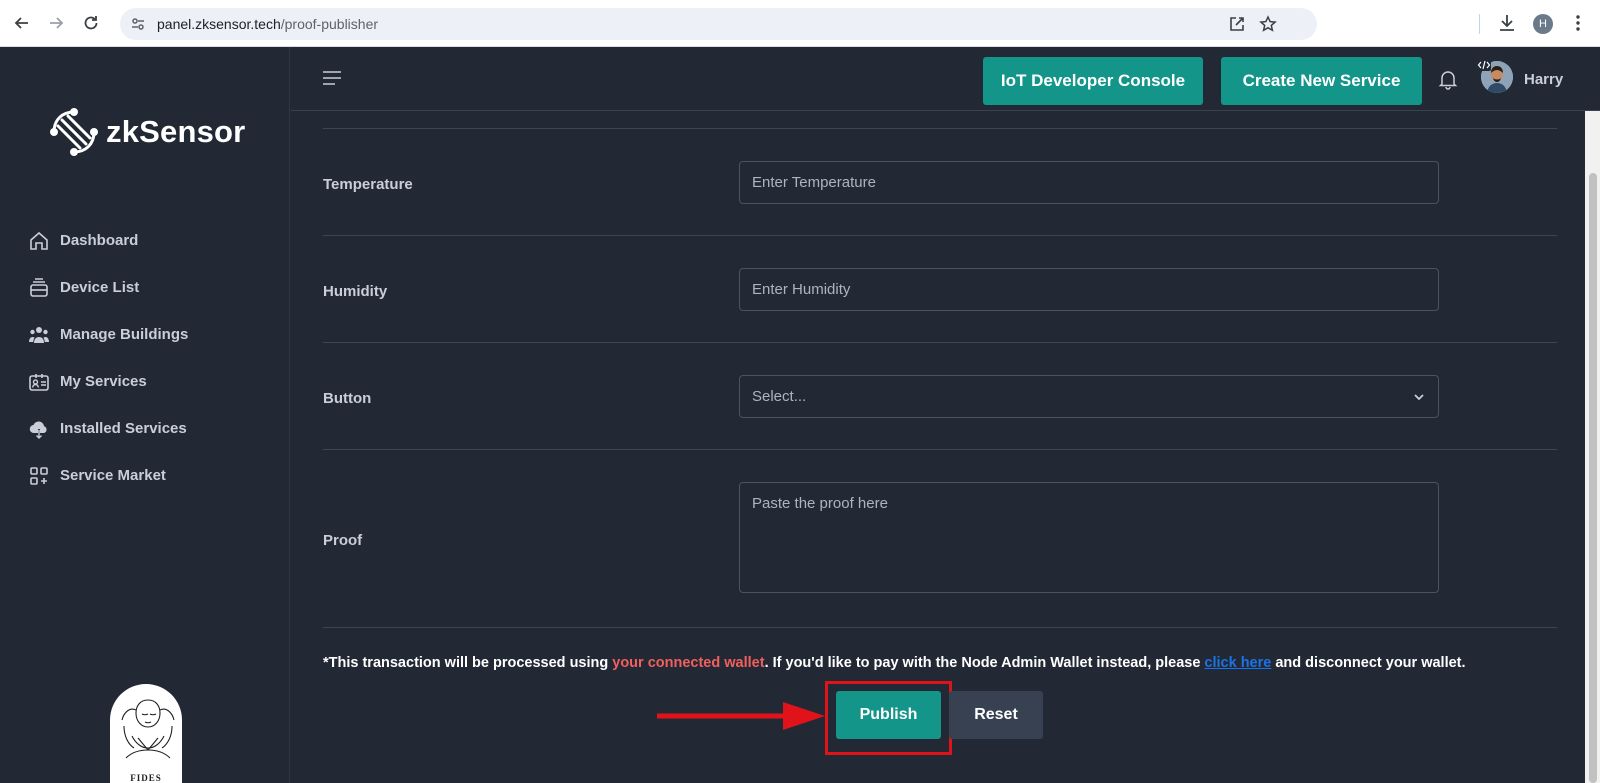 The height and width of the screenshot is (783, 1600). I want to click on chevron-down-icon, so click(1419, 397).